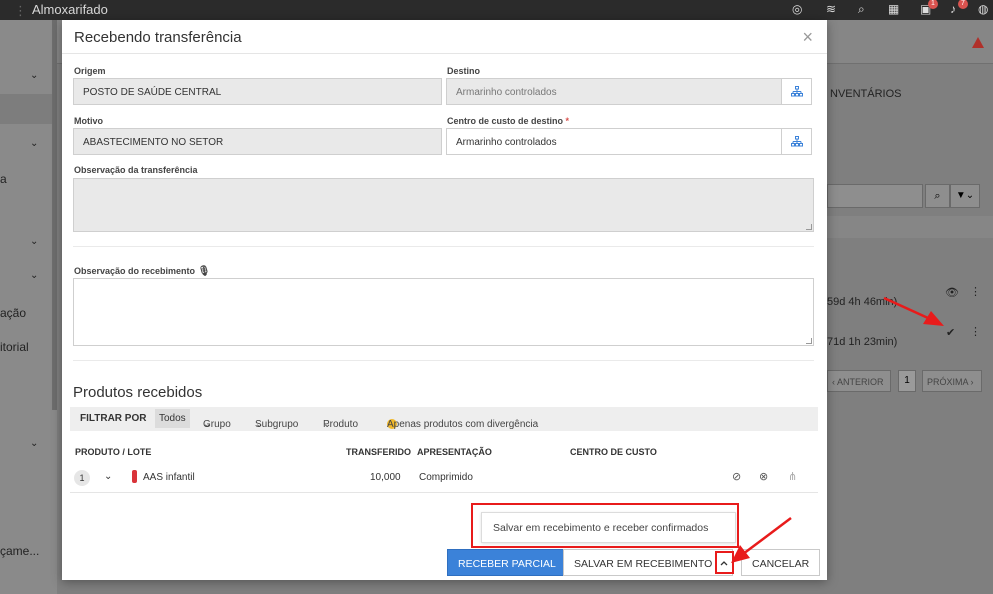  Describe the element at coordinates (13, 313) in the screenshot. I see `sidebar-item: ação` at that location.